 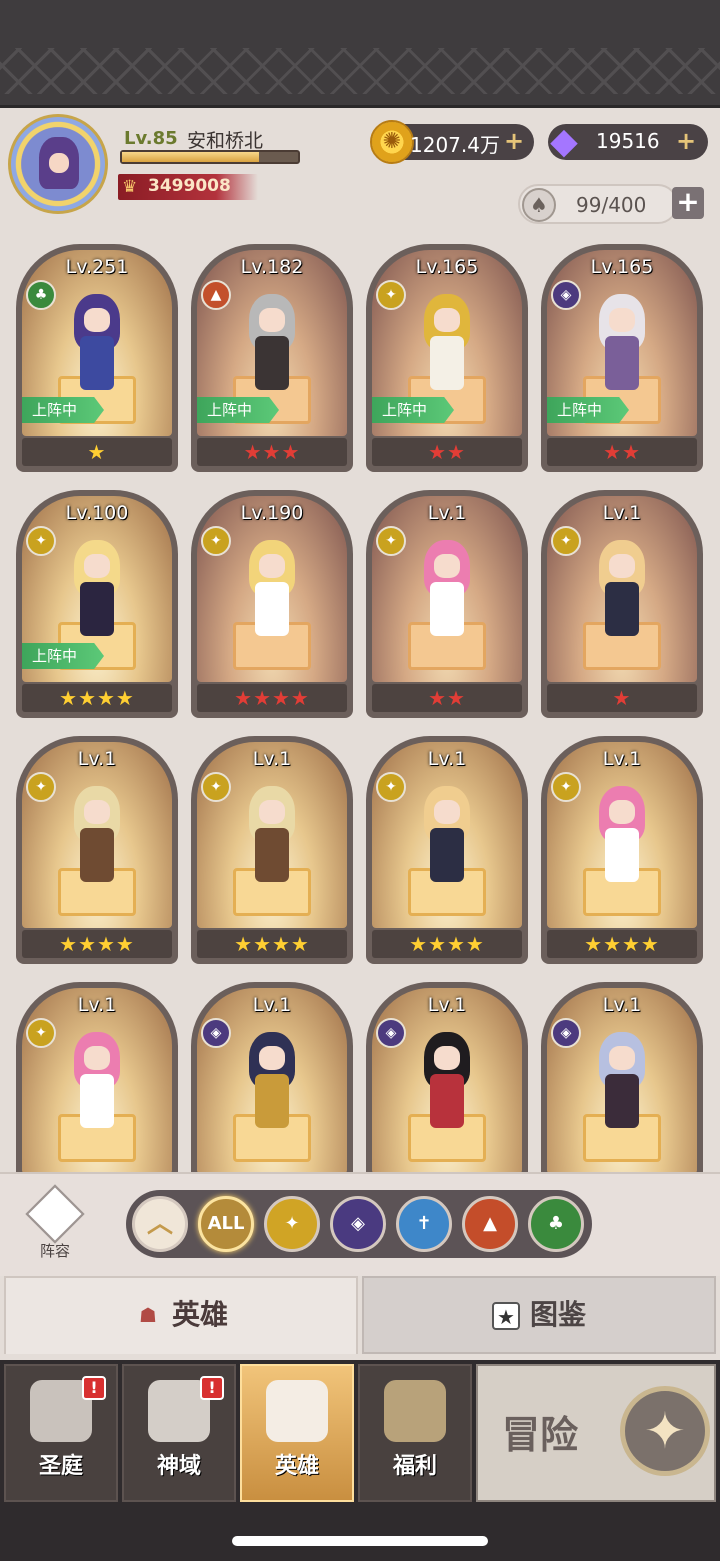 I want to click on compass-icon: ✦, so click(x=665, y=1431).